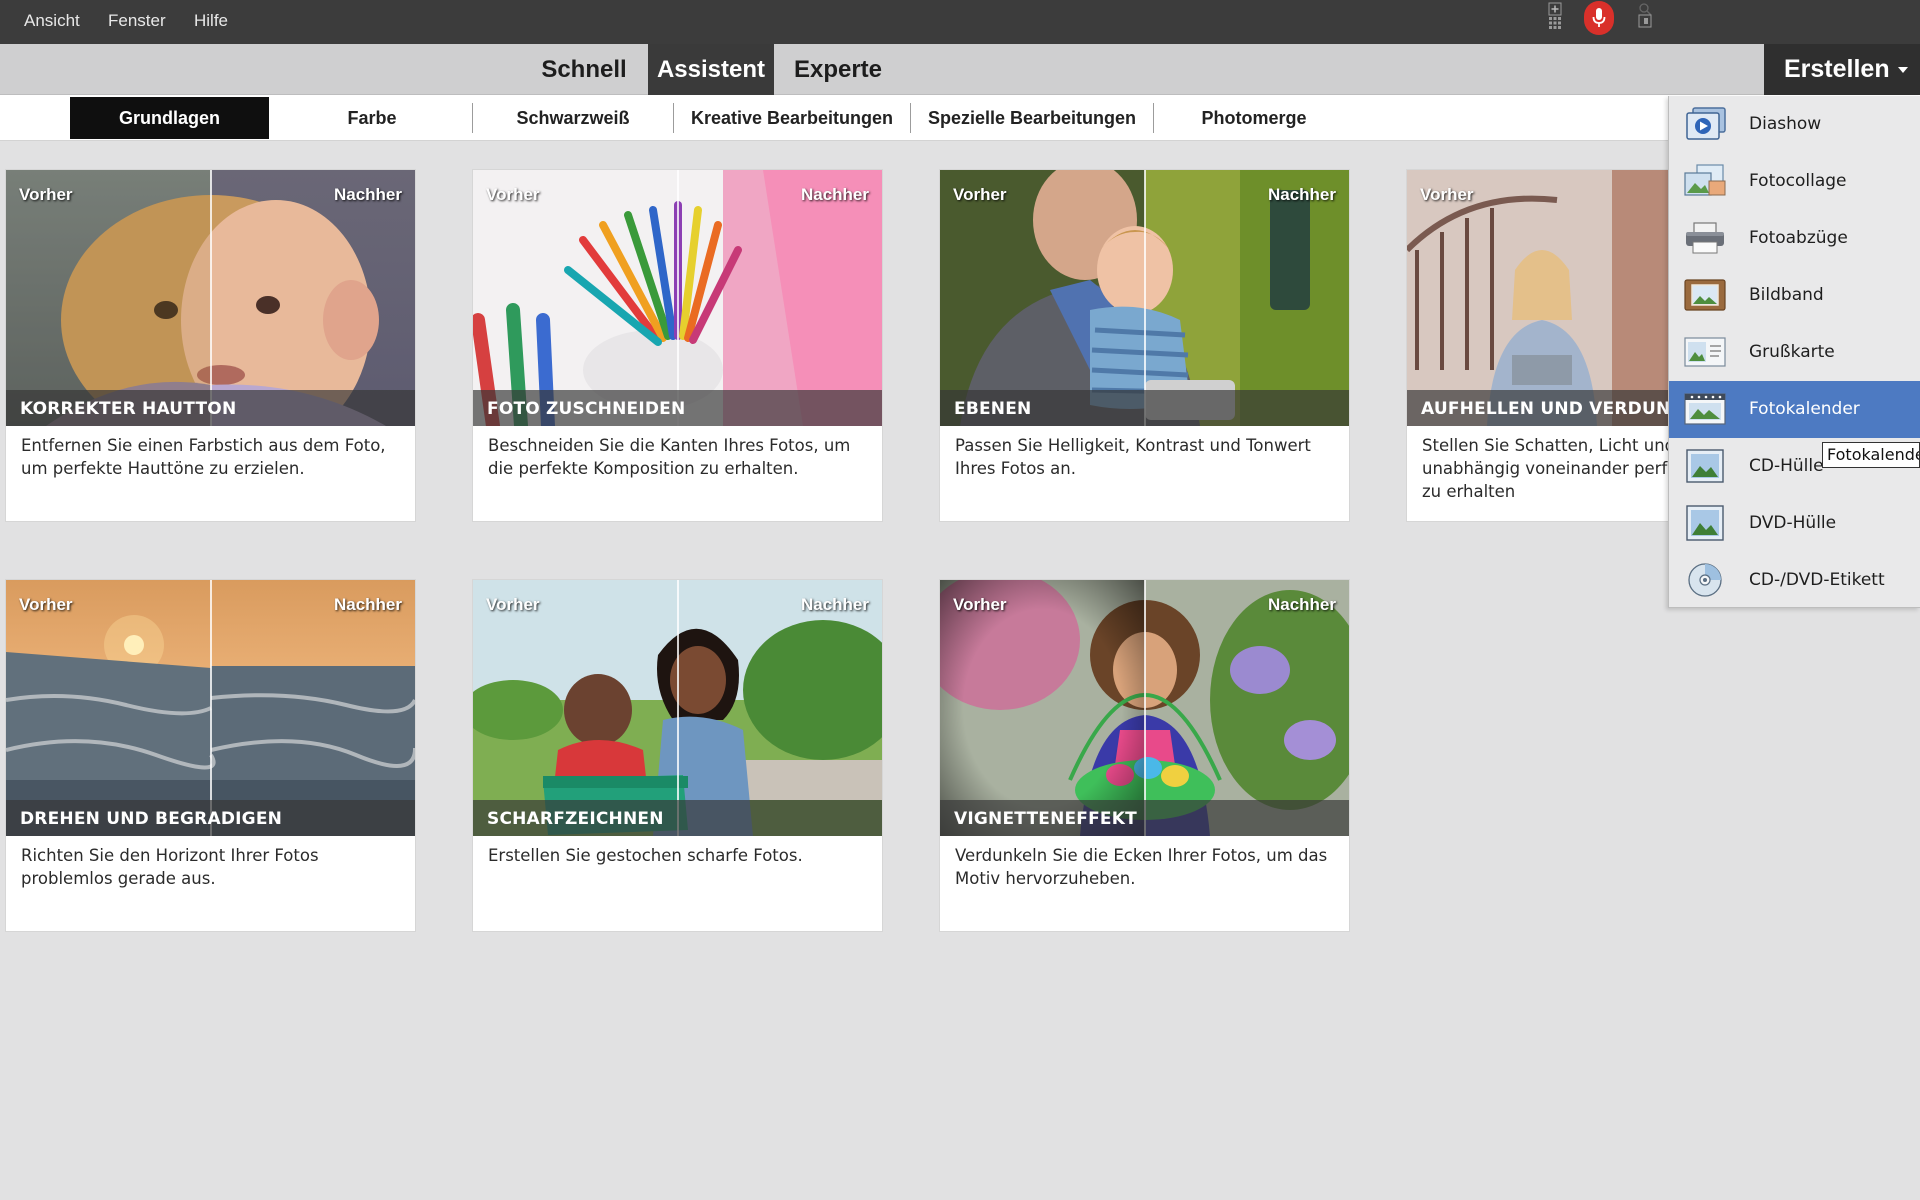 The width and height of the screenshot is (1920, 1200). I want to click on photo-collage-icon, so click(1705, 180).